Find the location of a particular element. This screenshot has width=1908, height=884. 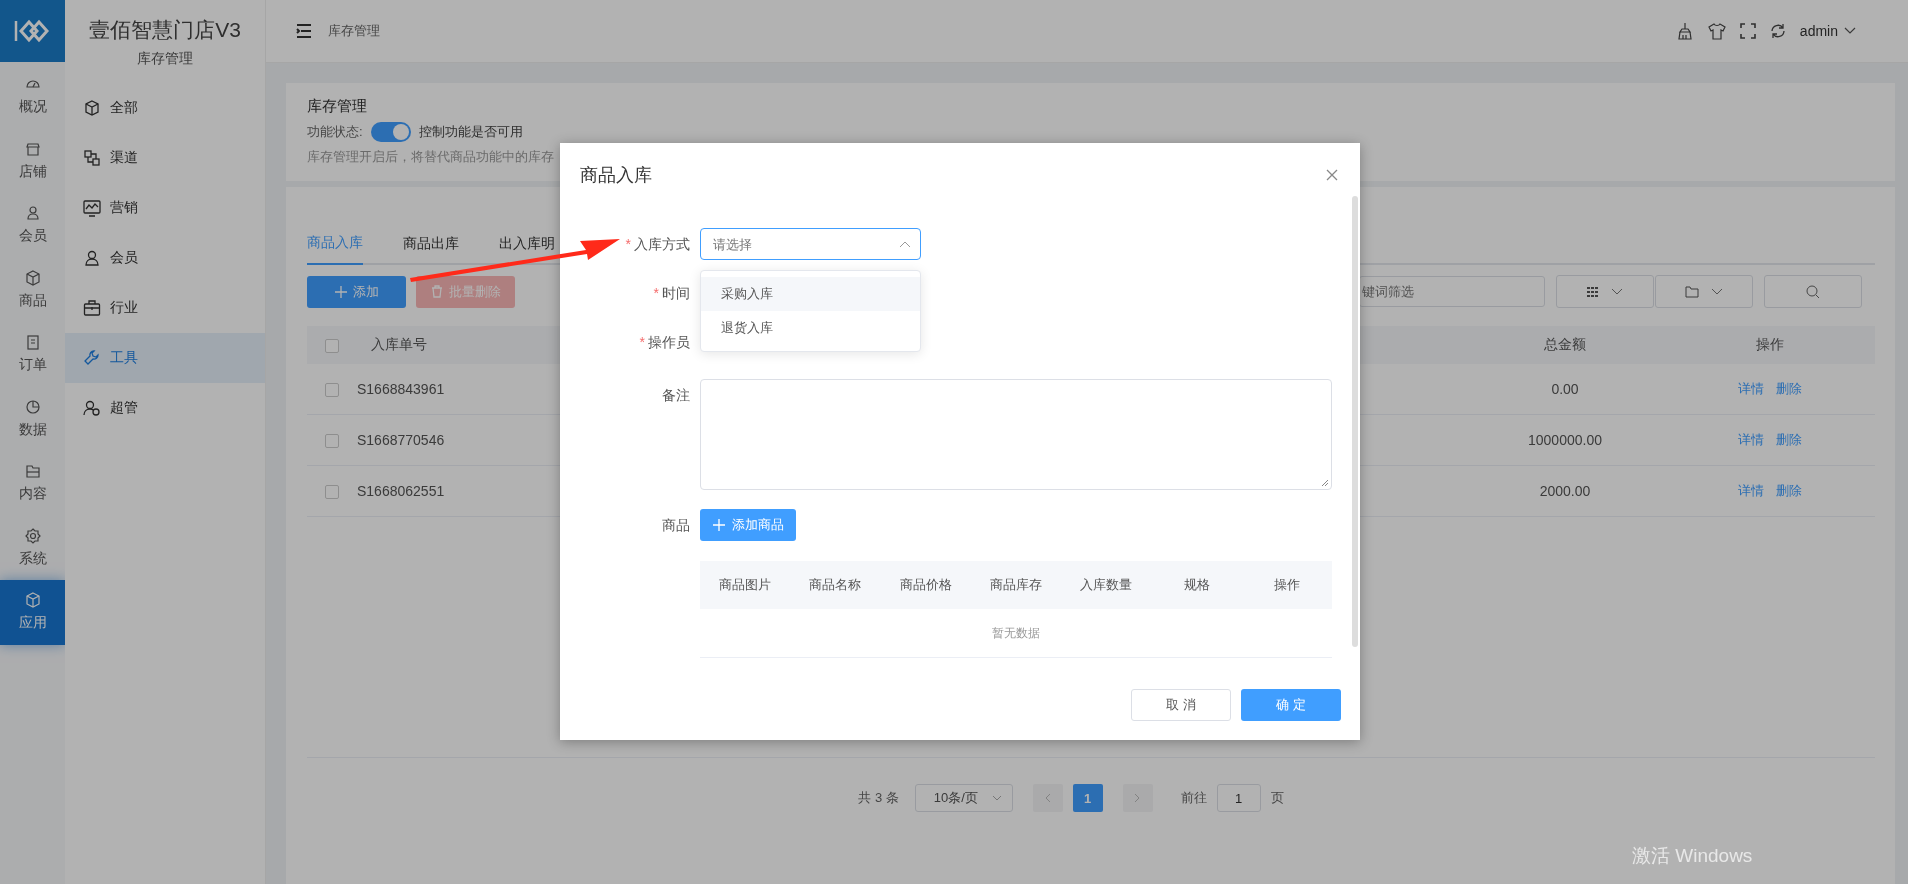

breadcrumb: 库存管理 is located at coordinates (354, 31).